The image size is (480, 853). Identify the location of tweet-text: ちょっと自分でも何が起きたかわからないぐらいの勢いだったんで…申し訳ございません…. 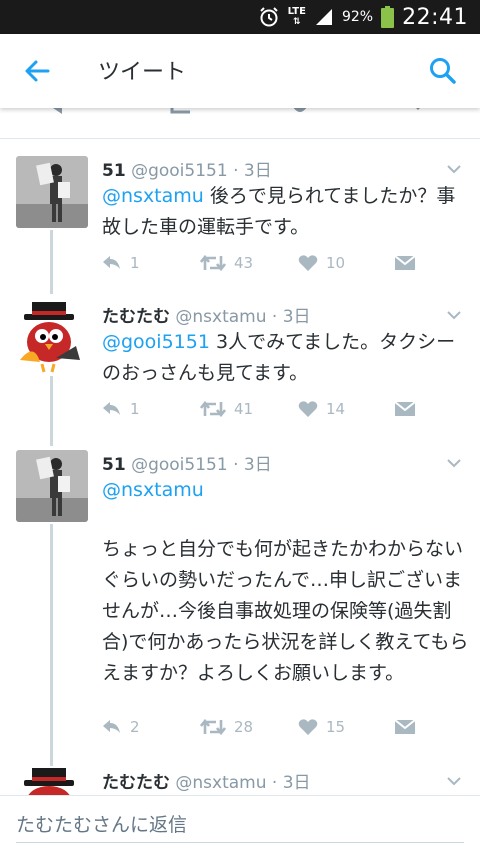
(285, 611).